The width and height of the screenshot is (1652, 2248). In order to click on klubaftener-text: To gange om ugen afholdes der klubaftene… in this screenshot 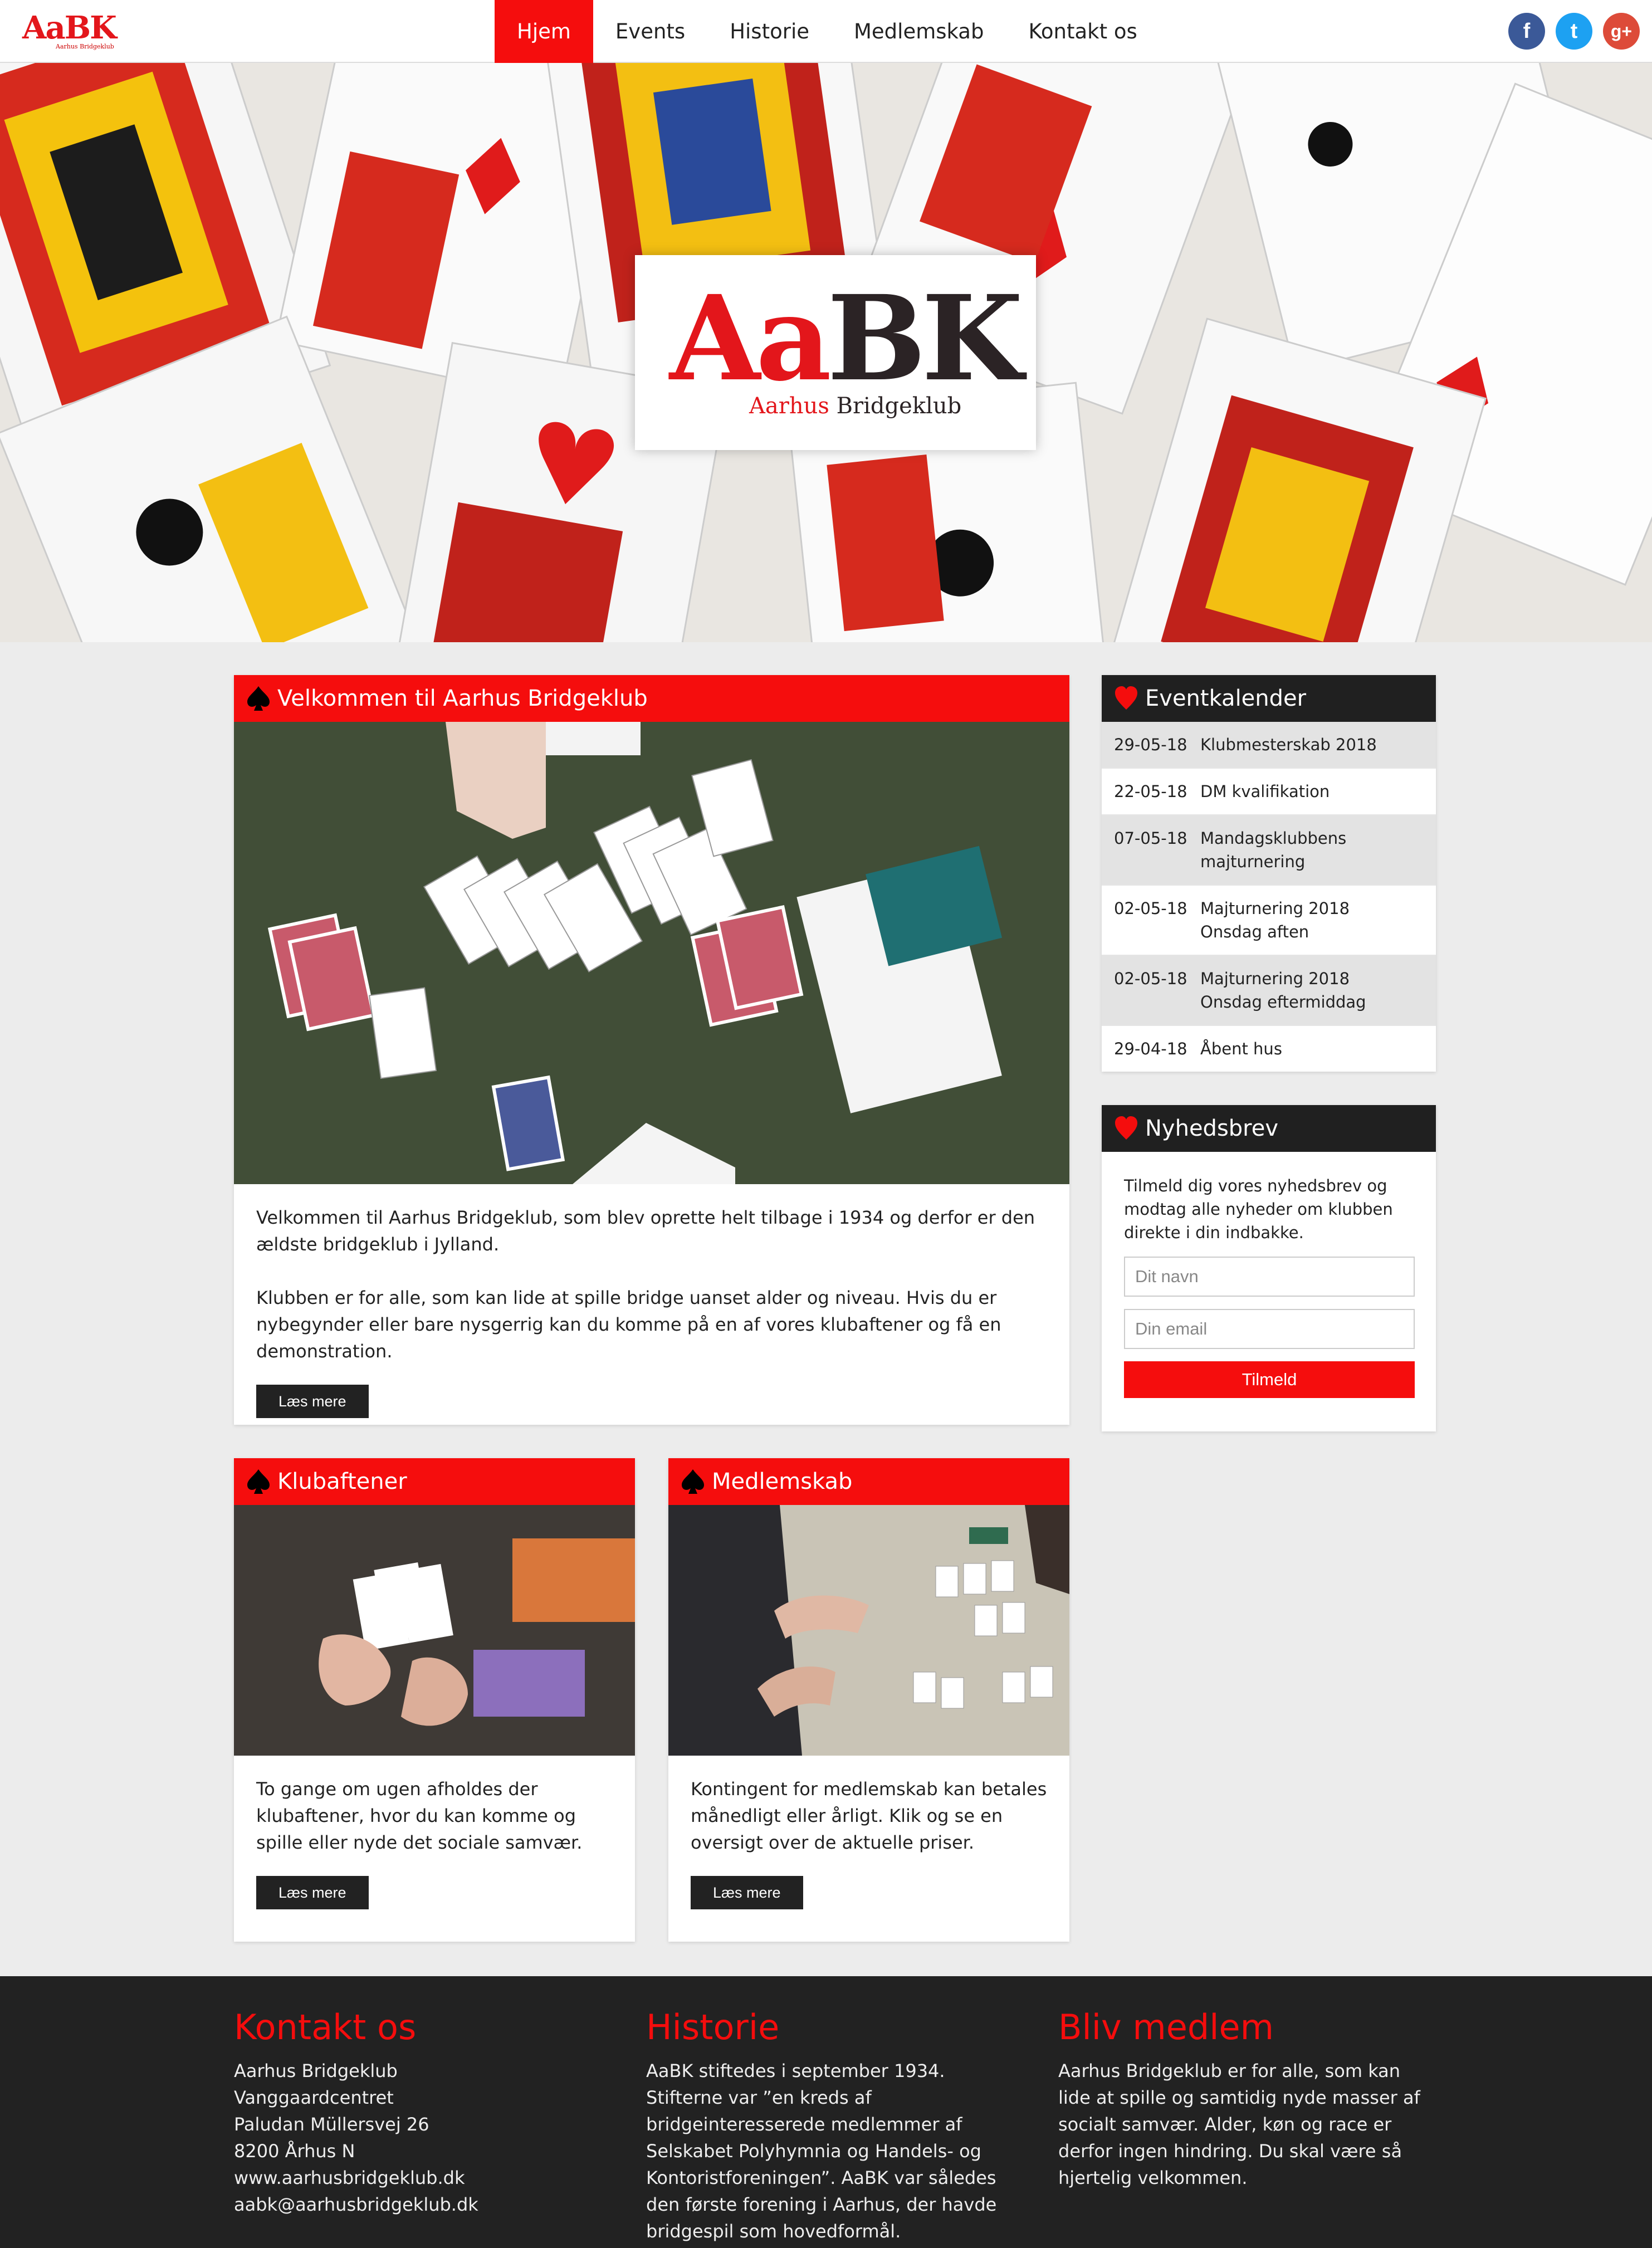, I will do `click(419, 1815)`.